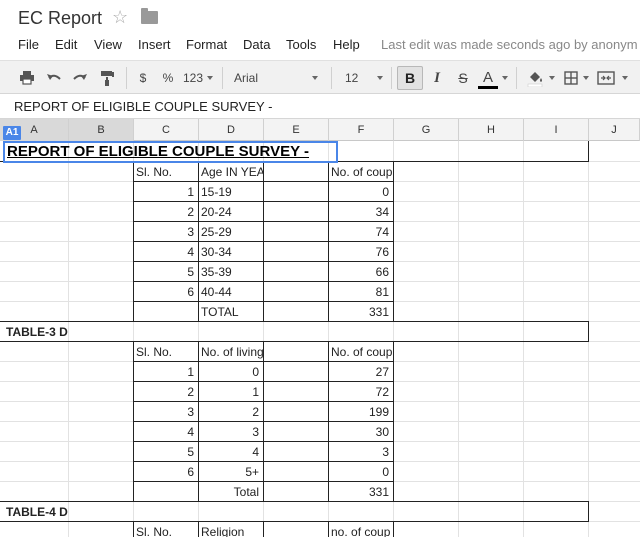  Describe the element at coordinates (166, 130) in the screenshot. I see `column-header-c: C` at that location.